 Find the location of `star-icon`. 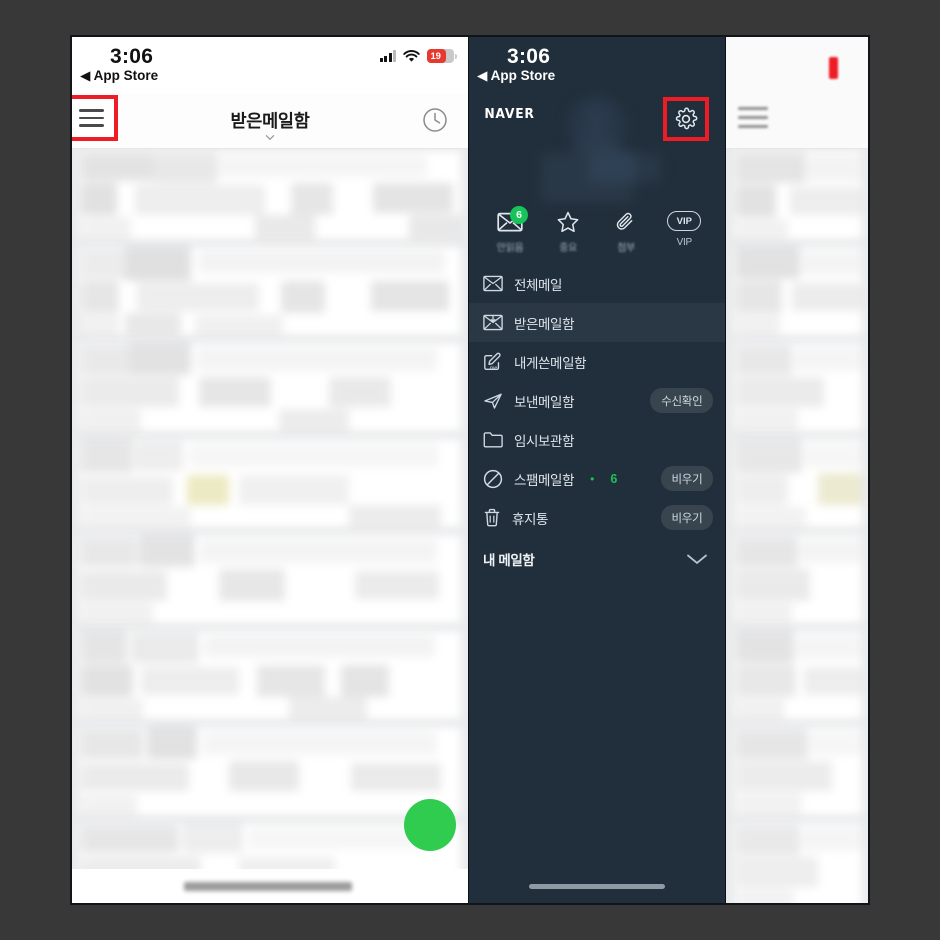

star-icon is located at coordinates (568, 222).